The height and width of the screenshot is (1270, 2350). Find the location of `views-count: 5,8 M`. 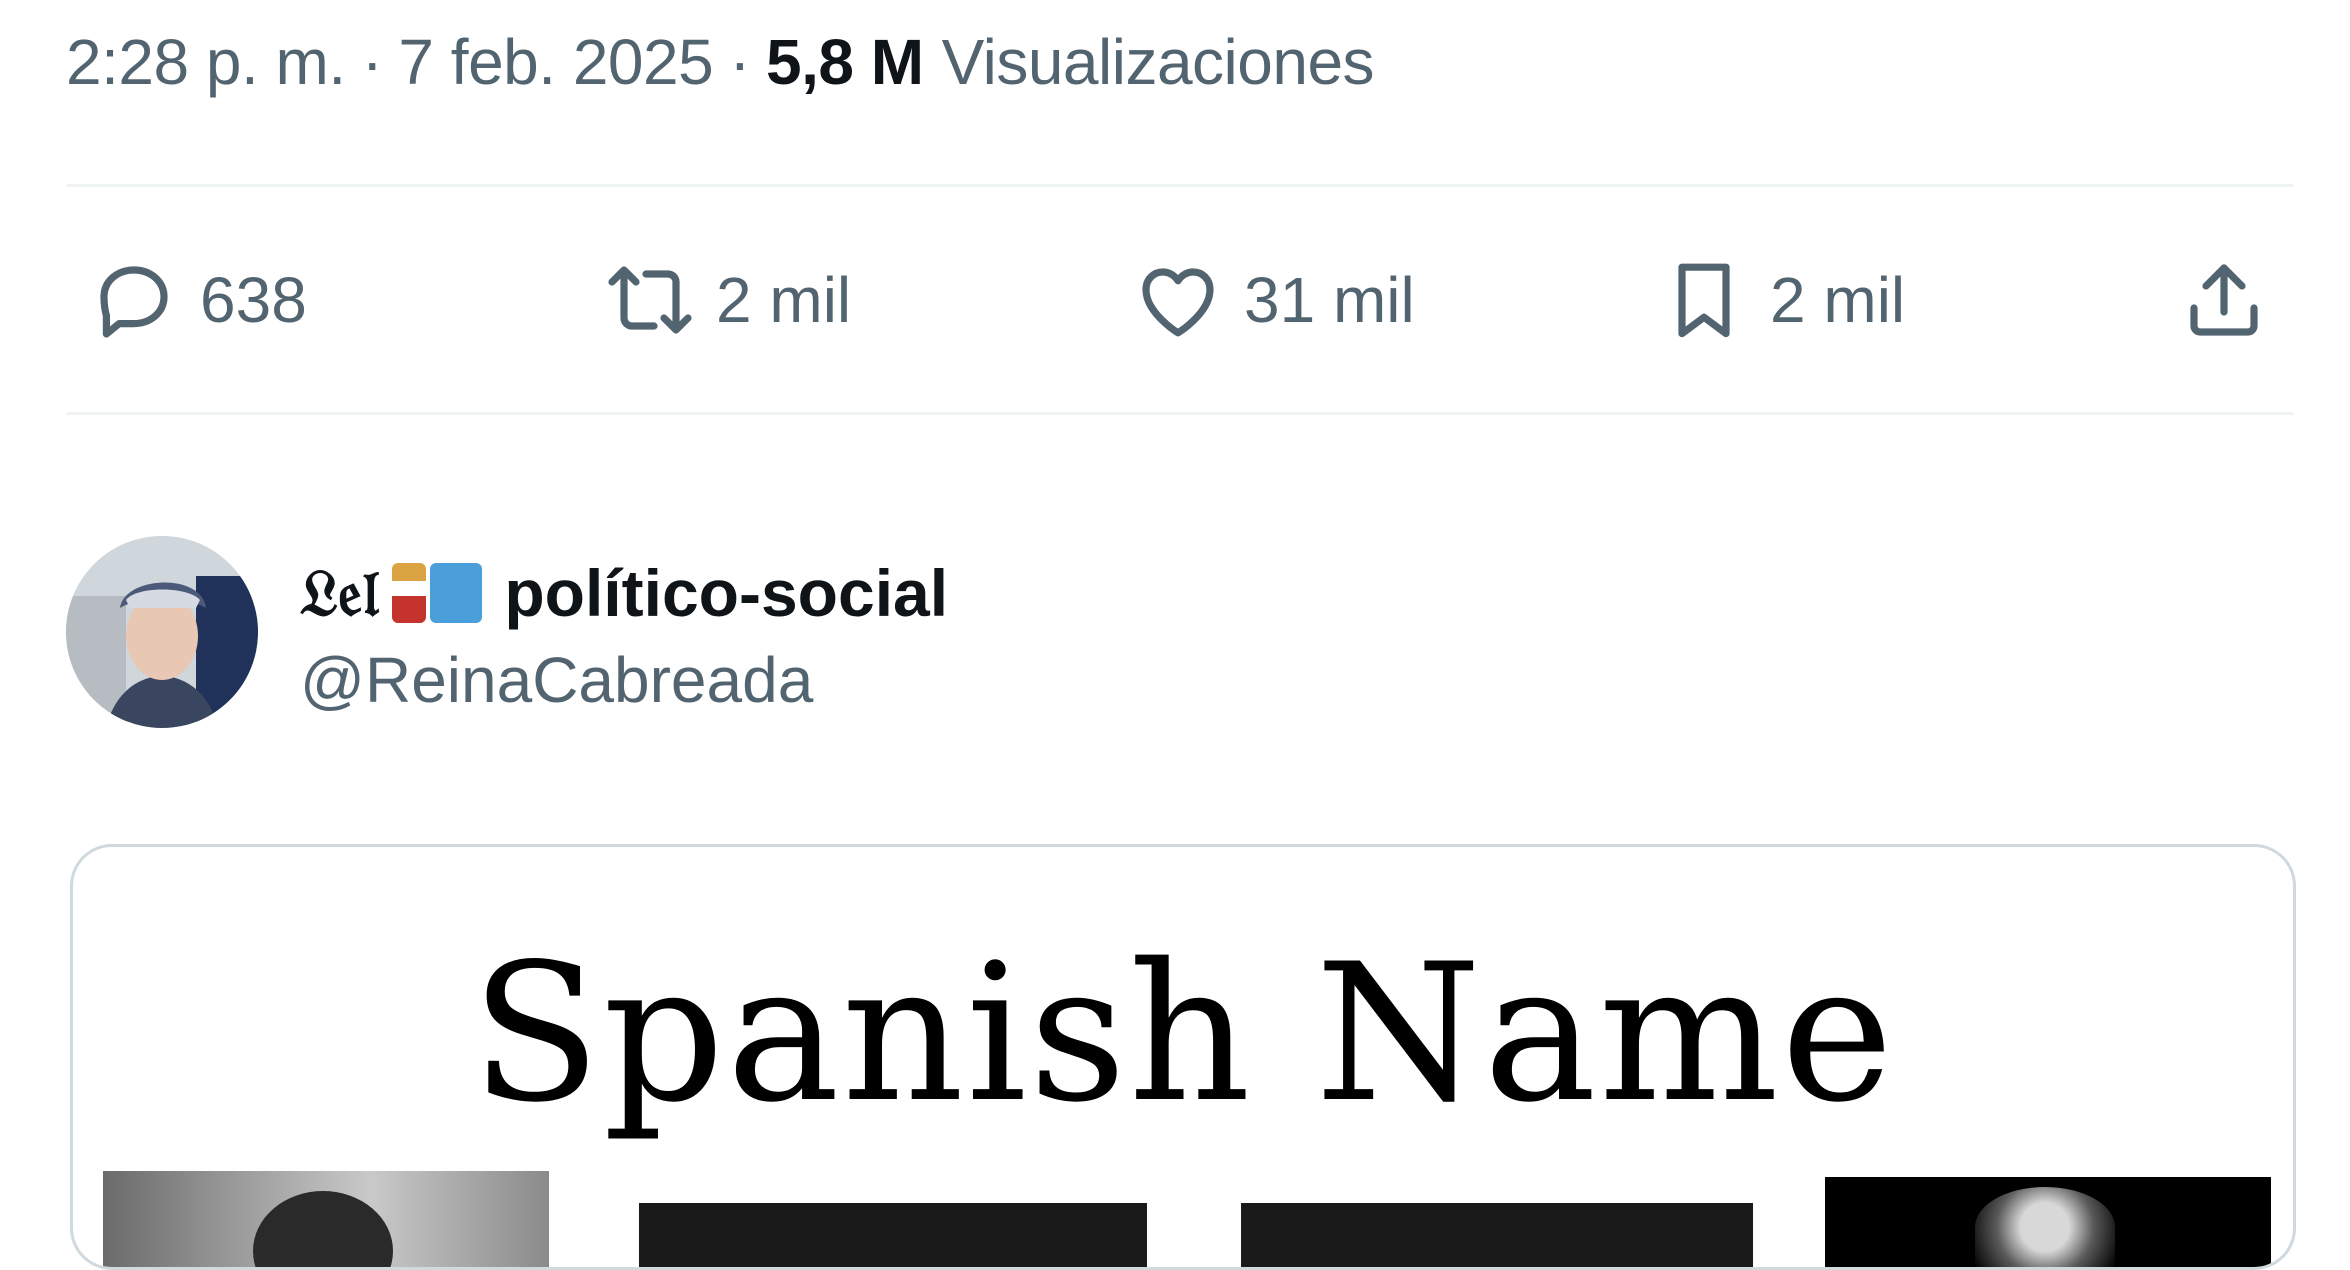

views-count: 5,8 M is located at coordinates (845, 62).